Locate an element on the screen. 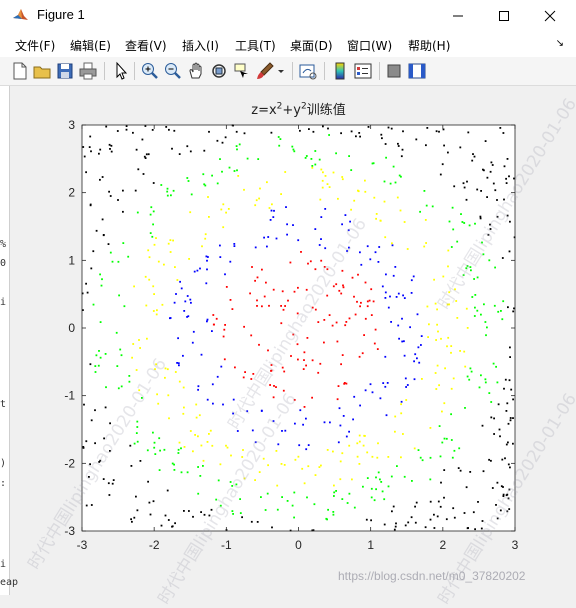 The image size is (576, 608). x-tick-label: 2 is located at coordinates (442, 545).